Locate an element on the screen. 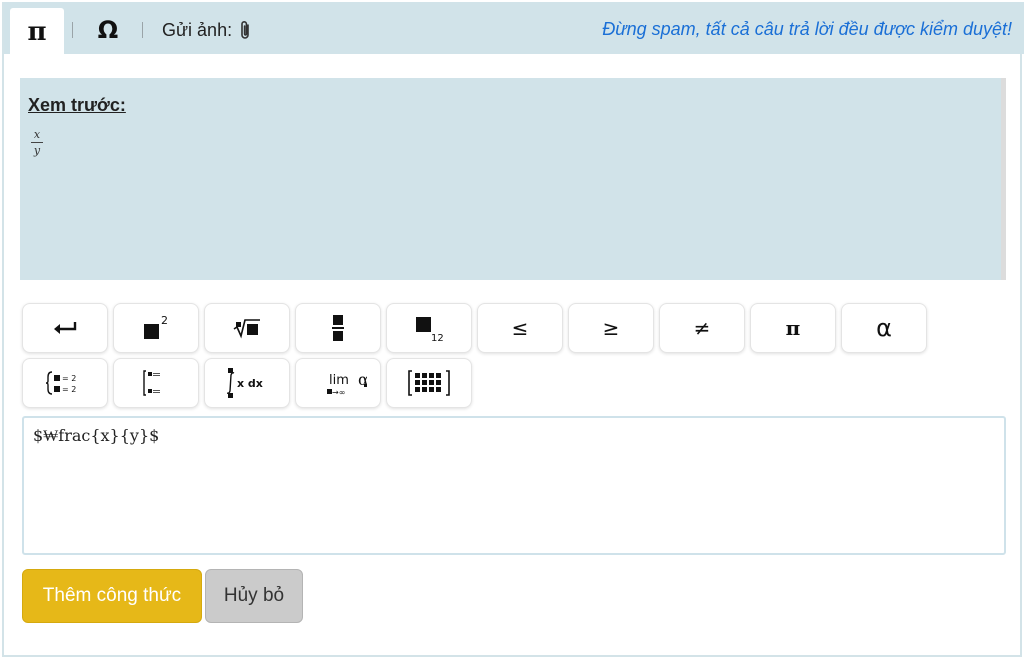  square-power-icon: 2 is located at coordinates (156, 326).